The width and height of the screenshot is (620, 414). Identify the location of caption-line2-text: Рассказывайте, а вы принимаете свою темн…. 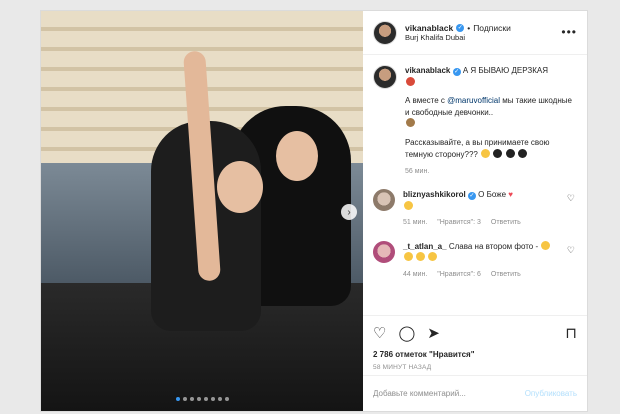
(477, 148).